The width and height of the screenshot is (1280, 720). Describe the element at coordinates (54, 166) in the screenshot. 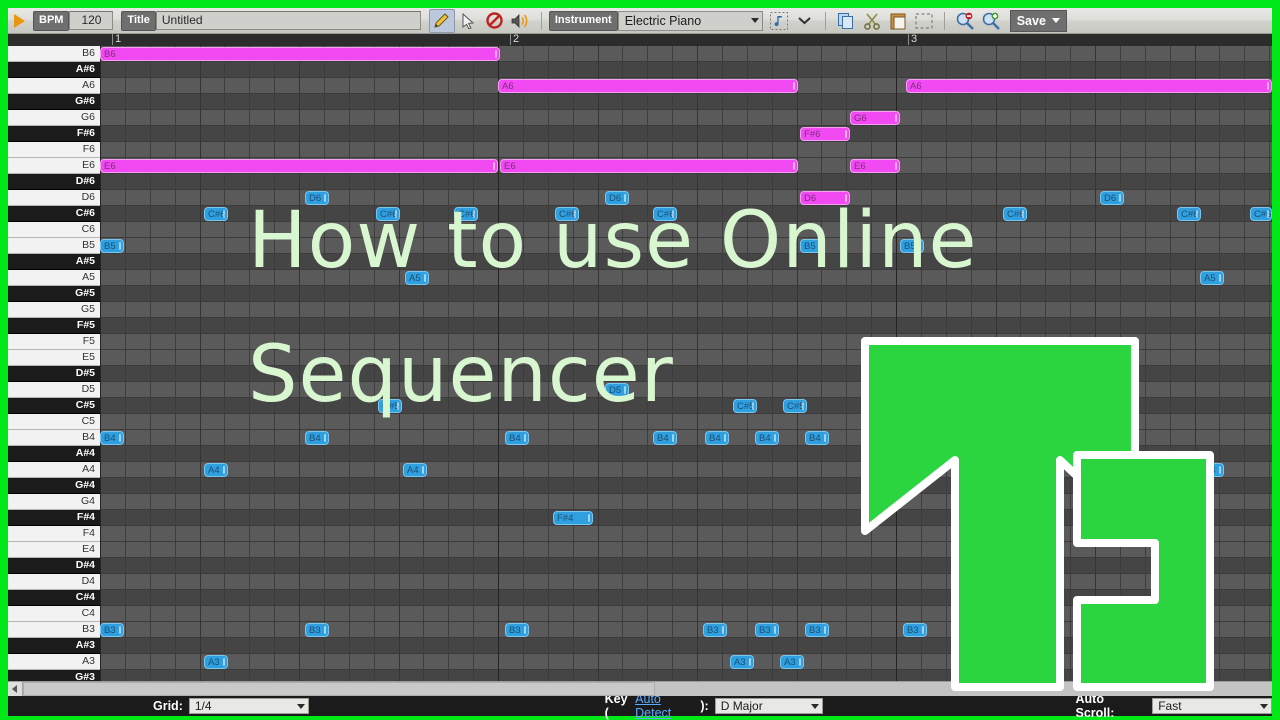

I see `piano-key-E6: E6` at that location.